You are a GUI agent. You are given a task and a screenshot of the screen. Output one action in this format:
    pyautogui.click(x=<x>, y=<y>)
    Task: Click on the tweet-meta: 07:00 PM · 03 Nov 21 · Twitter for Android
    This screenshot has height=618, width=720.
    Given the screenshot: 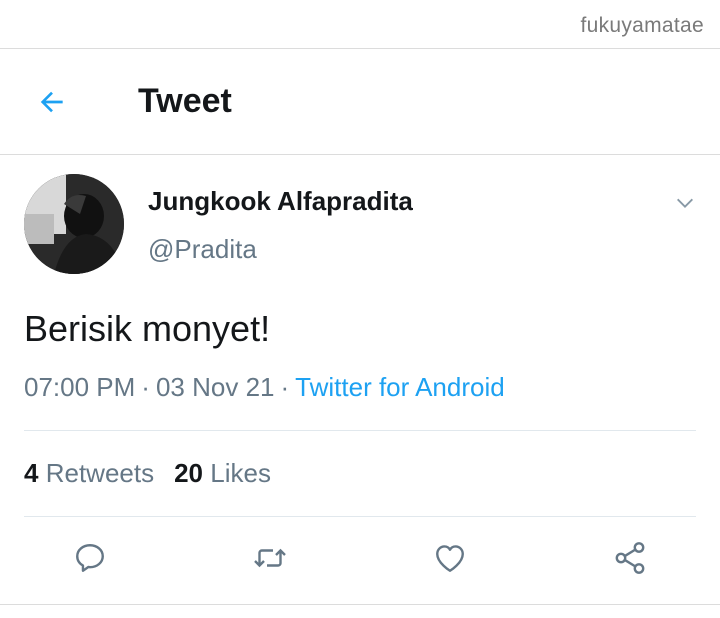 What is the action you would take?
    pyautogui.click(x=264, y=387)
    